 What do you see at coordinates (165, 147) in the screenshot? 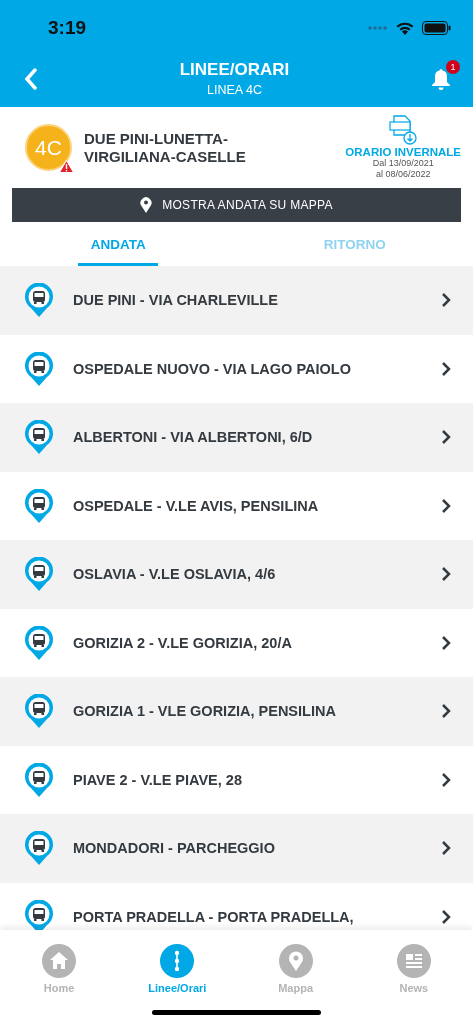
I see `line-name: DUE PINI-LUNETTA-VIRGILIANA-CASELLE` at bounding box center [165, 147].